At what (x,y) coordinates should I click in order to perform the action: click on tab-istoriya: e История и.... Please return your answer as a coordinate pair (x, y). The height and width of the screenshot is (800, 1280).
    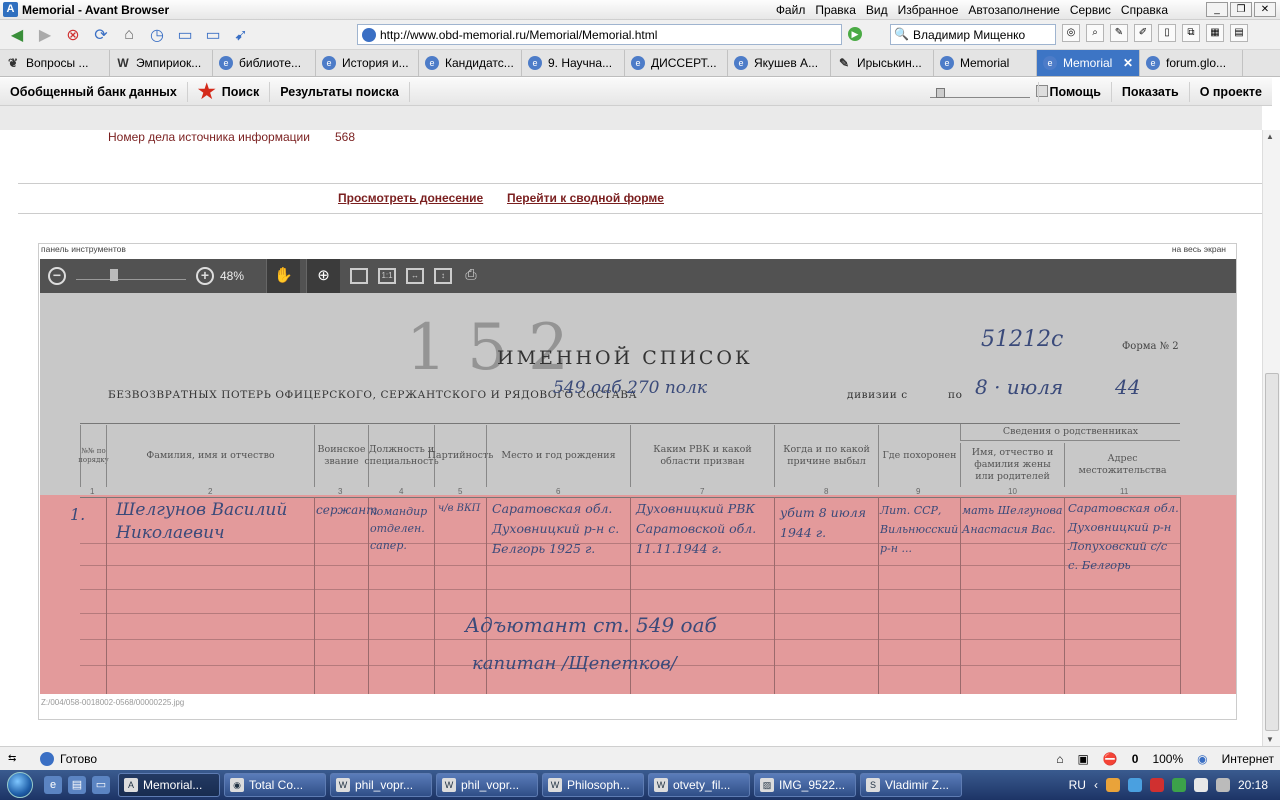
    Looking at the image, I should click on (367, 63).